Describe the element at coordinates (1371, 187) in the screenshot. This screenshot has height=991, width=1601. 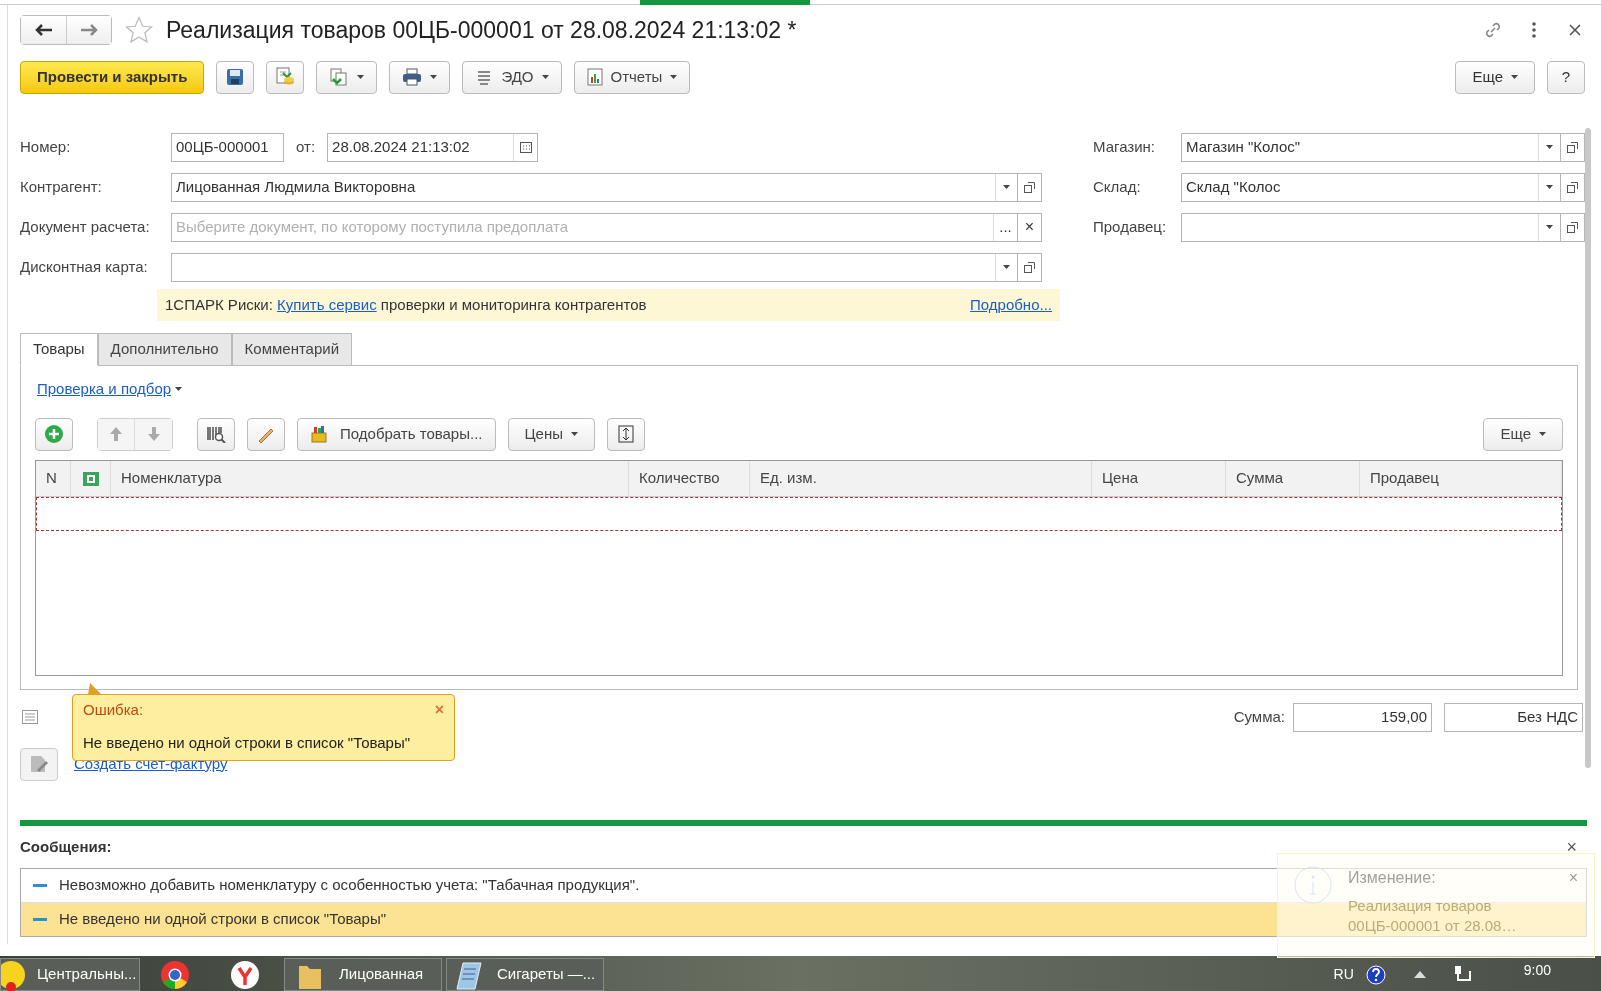
I see `select-field: Склад "Колос` at that location.